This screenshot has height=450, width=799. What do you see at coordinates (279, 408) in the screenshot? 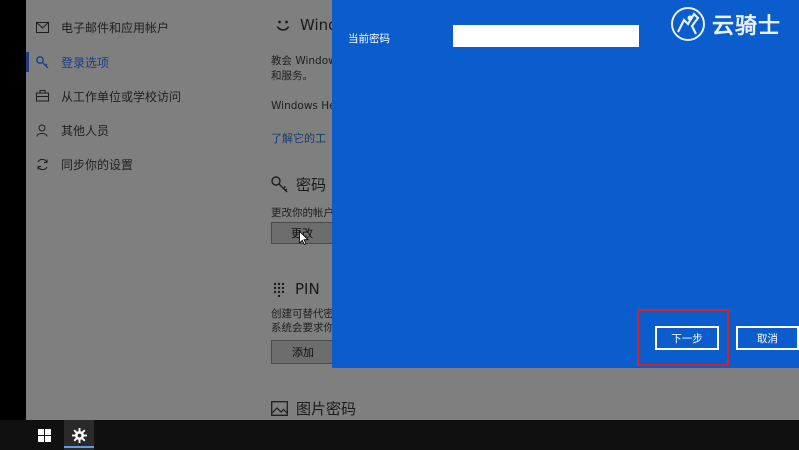
I see `image-icon` at bounding box center [279, 408].